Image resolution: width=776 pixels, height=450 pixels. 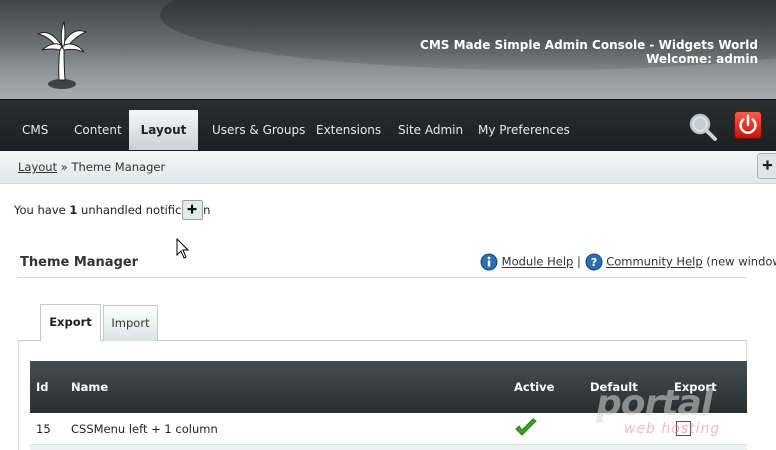 I want to click on mouse-cursor-icon, so click(x=183, y=248).